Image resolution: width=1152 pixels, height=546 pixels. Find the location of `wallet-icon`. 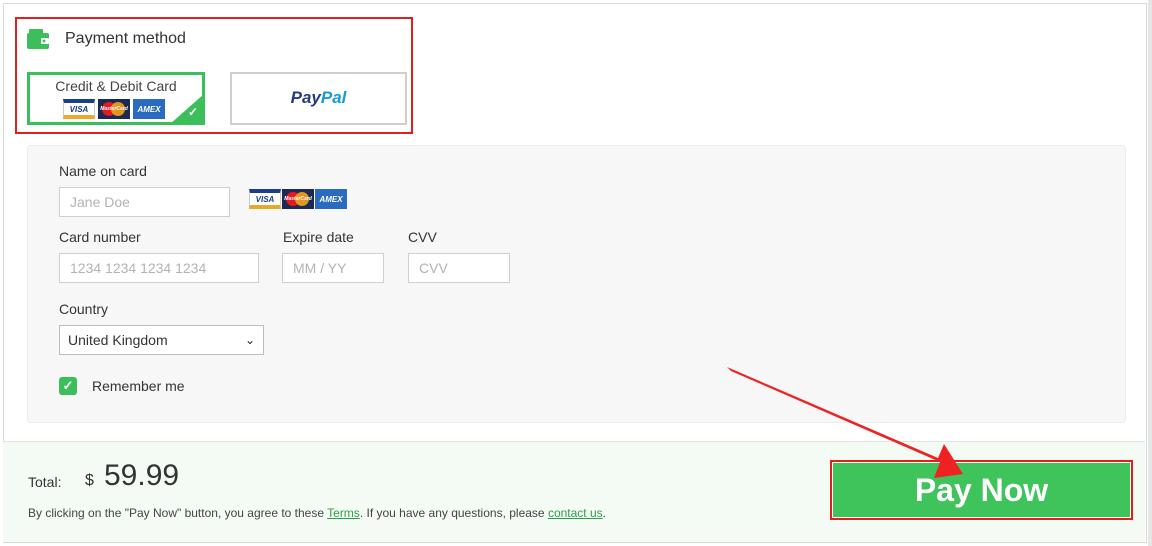

wallet-icon is located at coordinates (38, 39).